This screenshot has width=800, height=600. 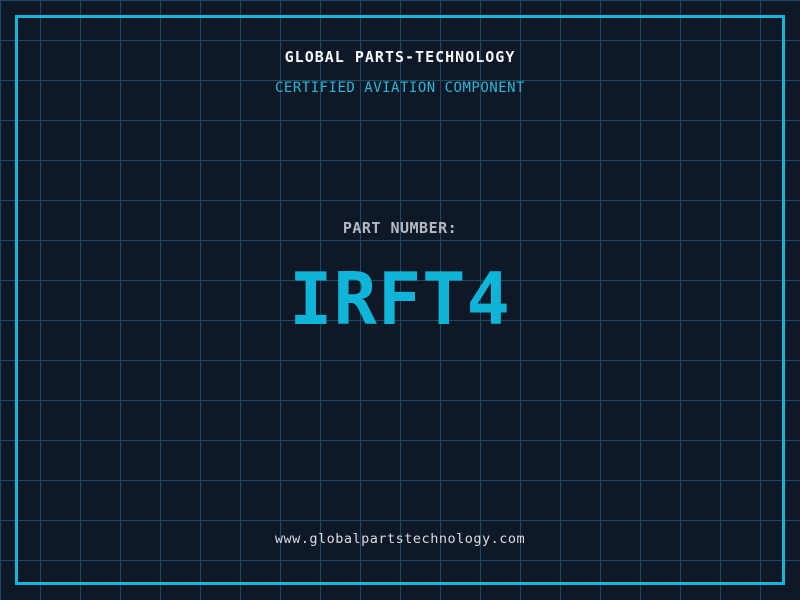 What do you see at coordinates (399, 88) in the screenshot?
I see `certification-tagline: CERTIFIED AVIATION COMPONENT` at bounding box center [399, 88].